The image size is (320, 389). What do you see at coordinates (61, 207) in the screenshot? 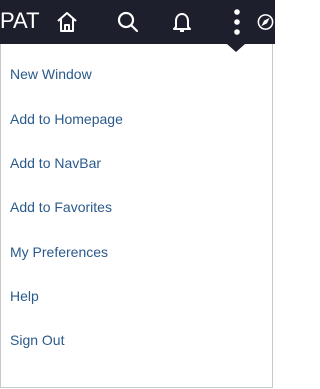
I see `menu-item-add-to-favorites: Add to Favorites` at bounding box center [61, 207].